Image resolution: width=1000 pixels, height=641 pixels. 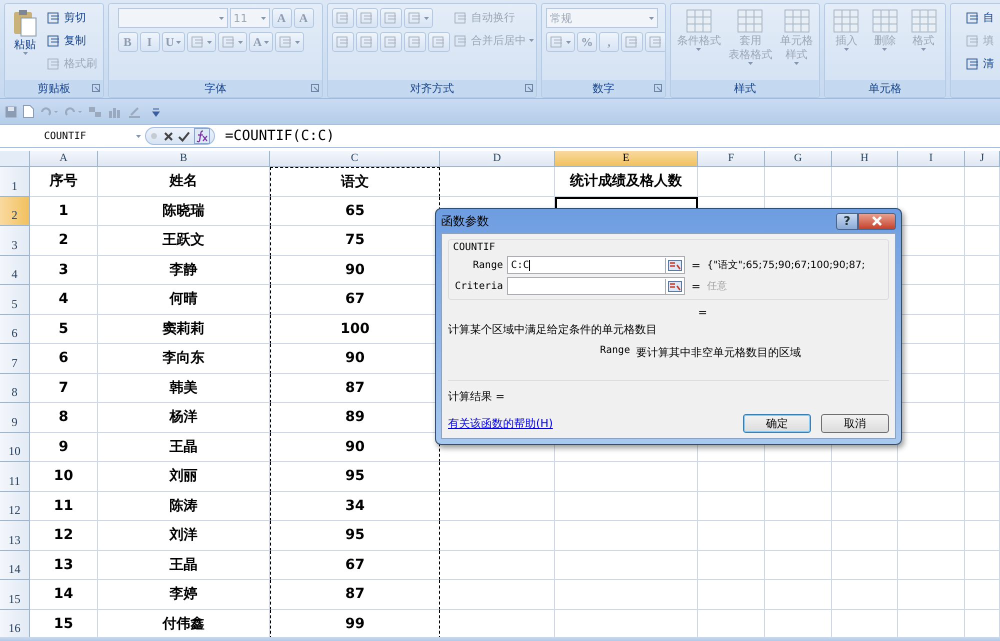 I want to click on row-header: 13, so click(x=15, y=535).